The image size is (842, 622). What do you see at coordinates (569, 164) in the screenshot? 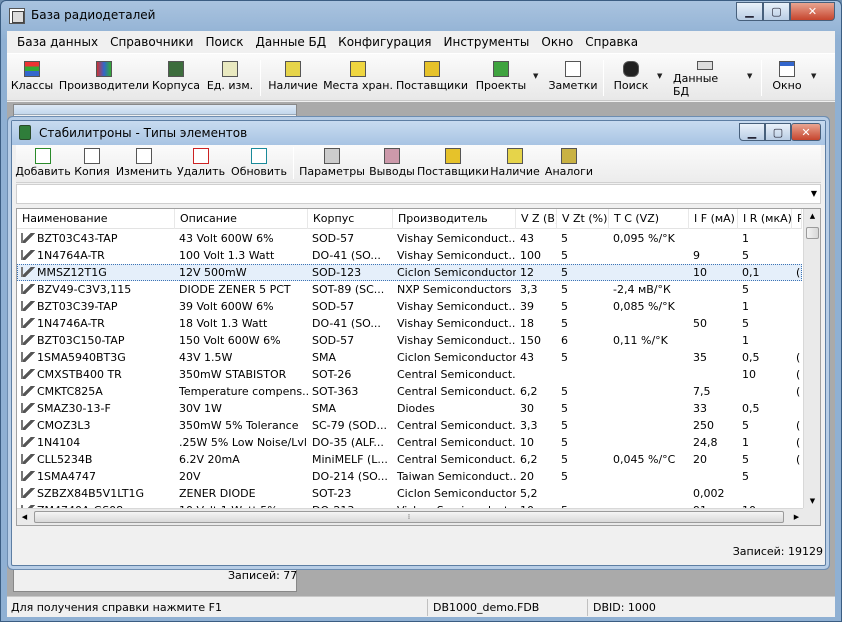
I see `analogs-button: Аналоги` at bounding box center [569, 164].